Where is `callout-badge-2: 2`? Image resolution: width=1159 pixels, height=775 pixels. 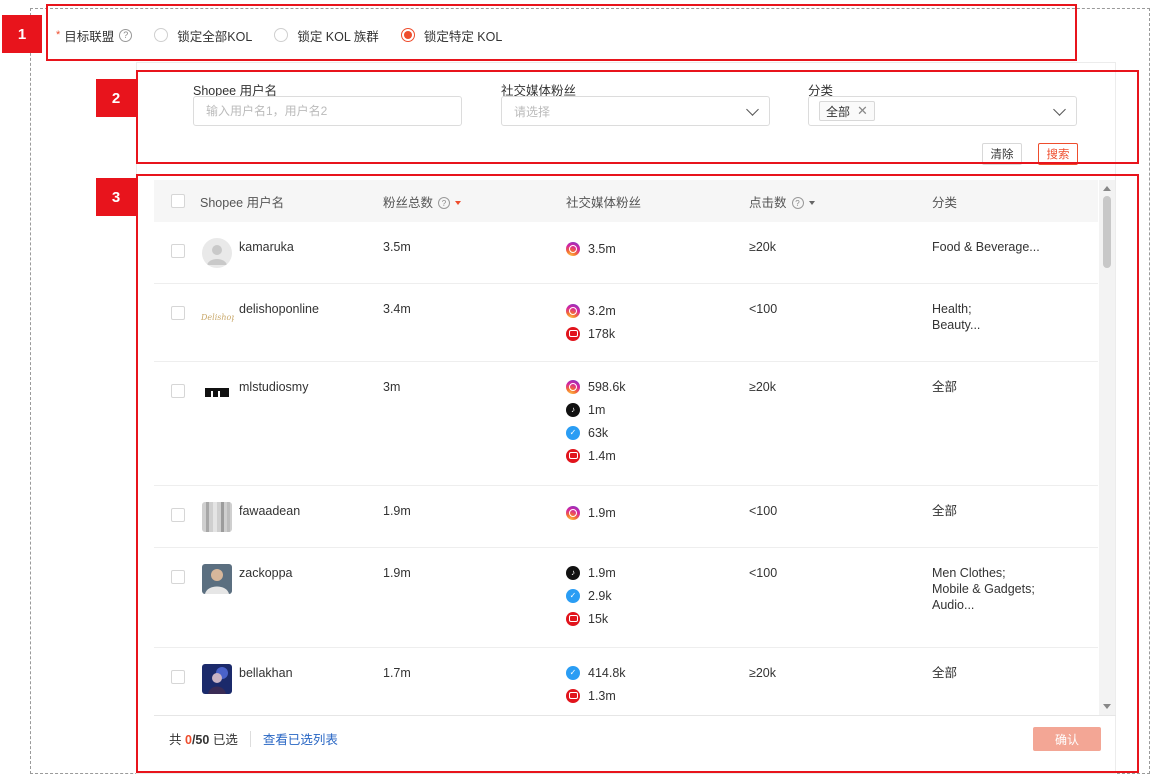
callout-badge-2: 2 is located at coordinates (116, 98).